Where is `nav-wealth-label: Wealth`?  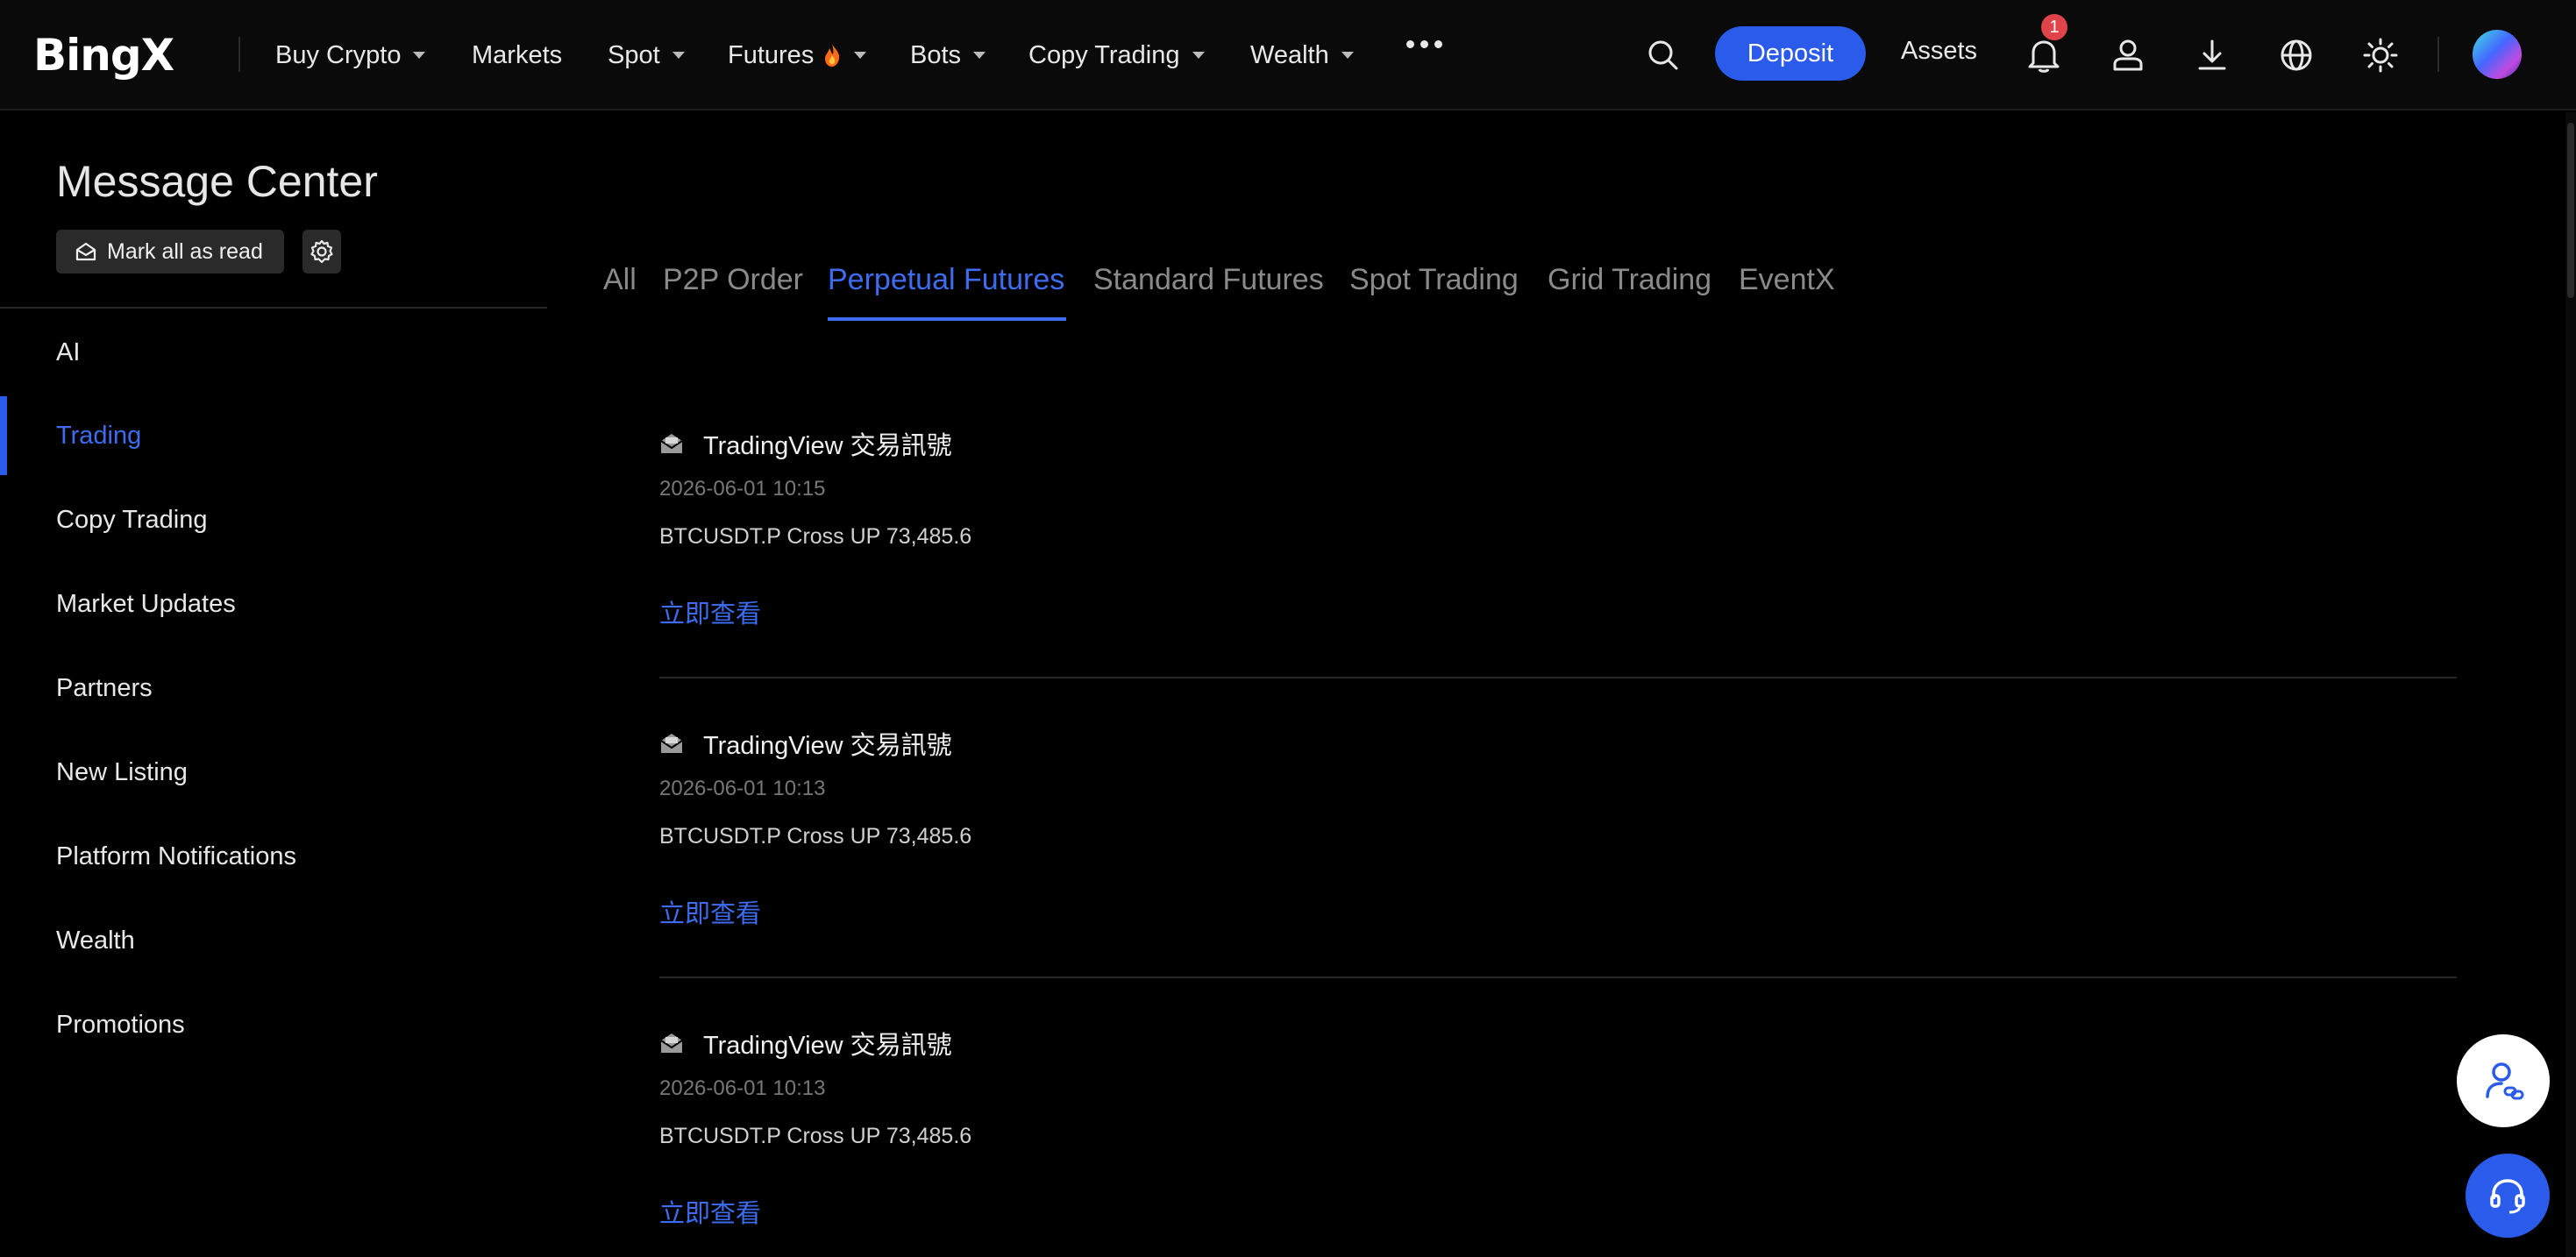
nav-wealth-label: Wealth is located at coordinates (1289, 54).